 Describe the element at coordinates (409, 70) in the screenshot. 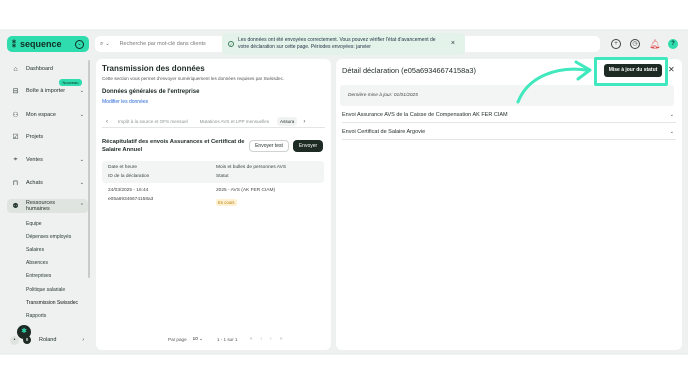

I see `detail-title: Détail déclaration (e05a69346674158a3)` at that location.